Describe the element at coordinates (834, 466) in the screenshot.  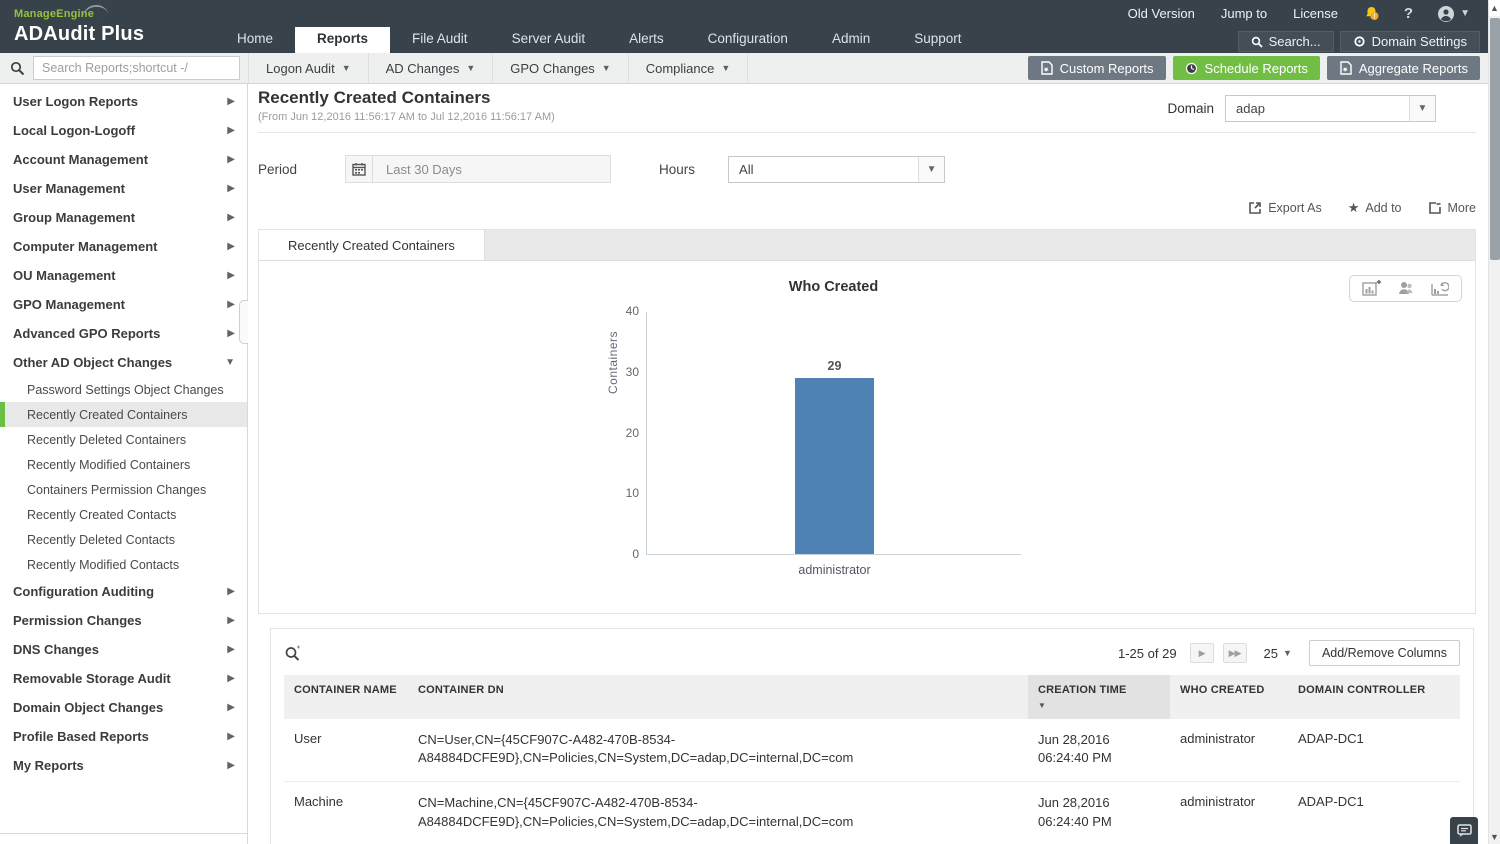
I see `bar-administrator` at that location.